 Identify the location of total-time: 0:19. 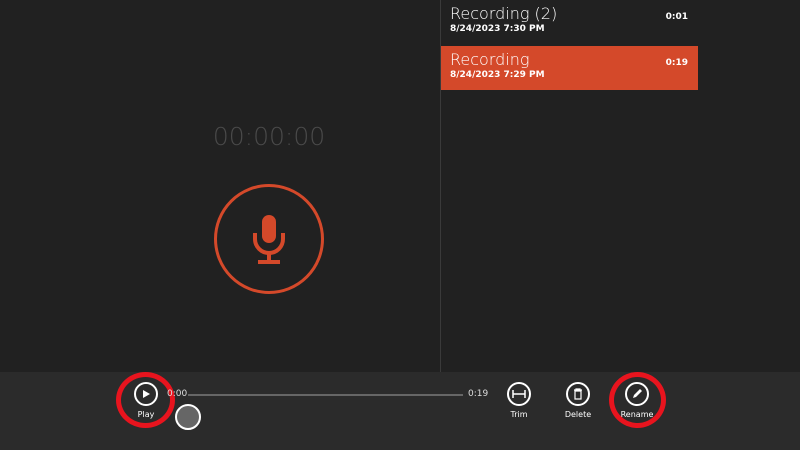
(478, 394).